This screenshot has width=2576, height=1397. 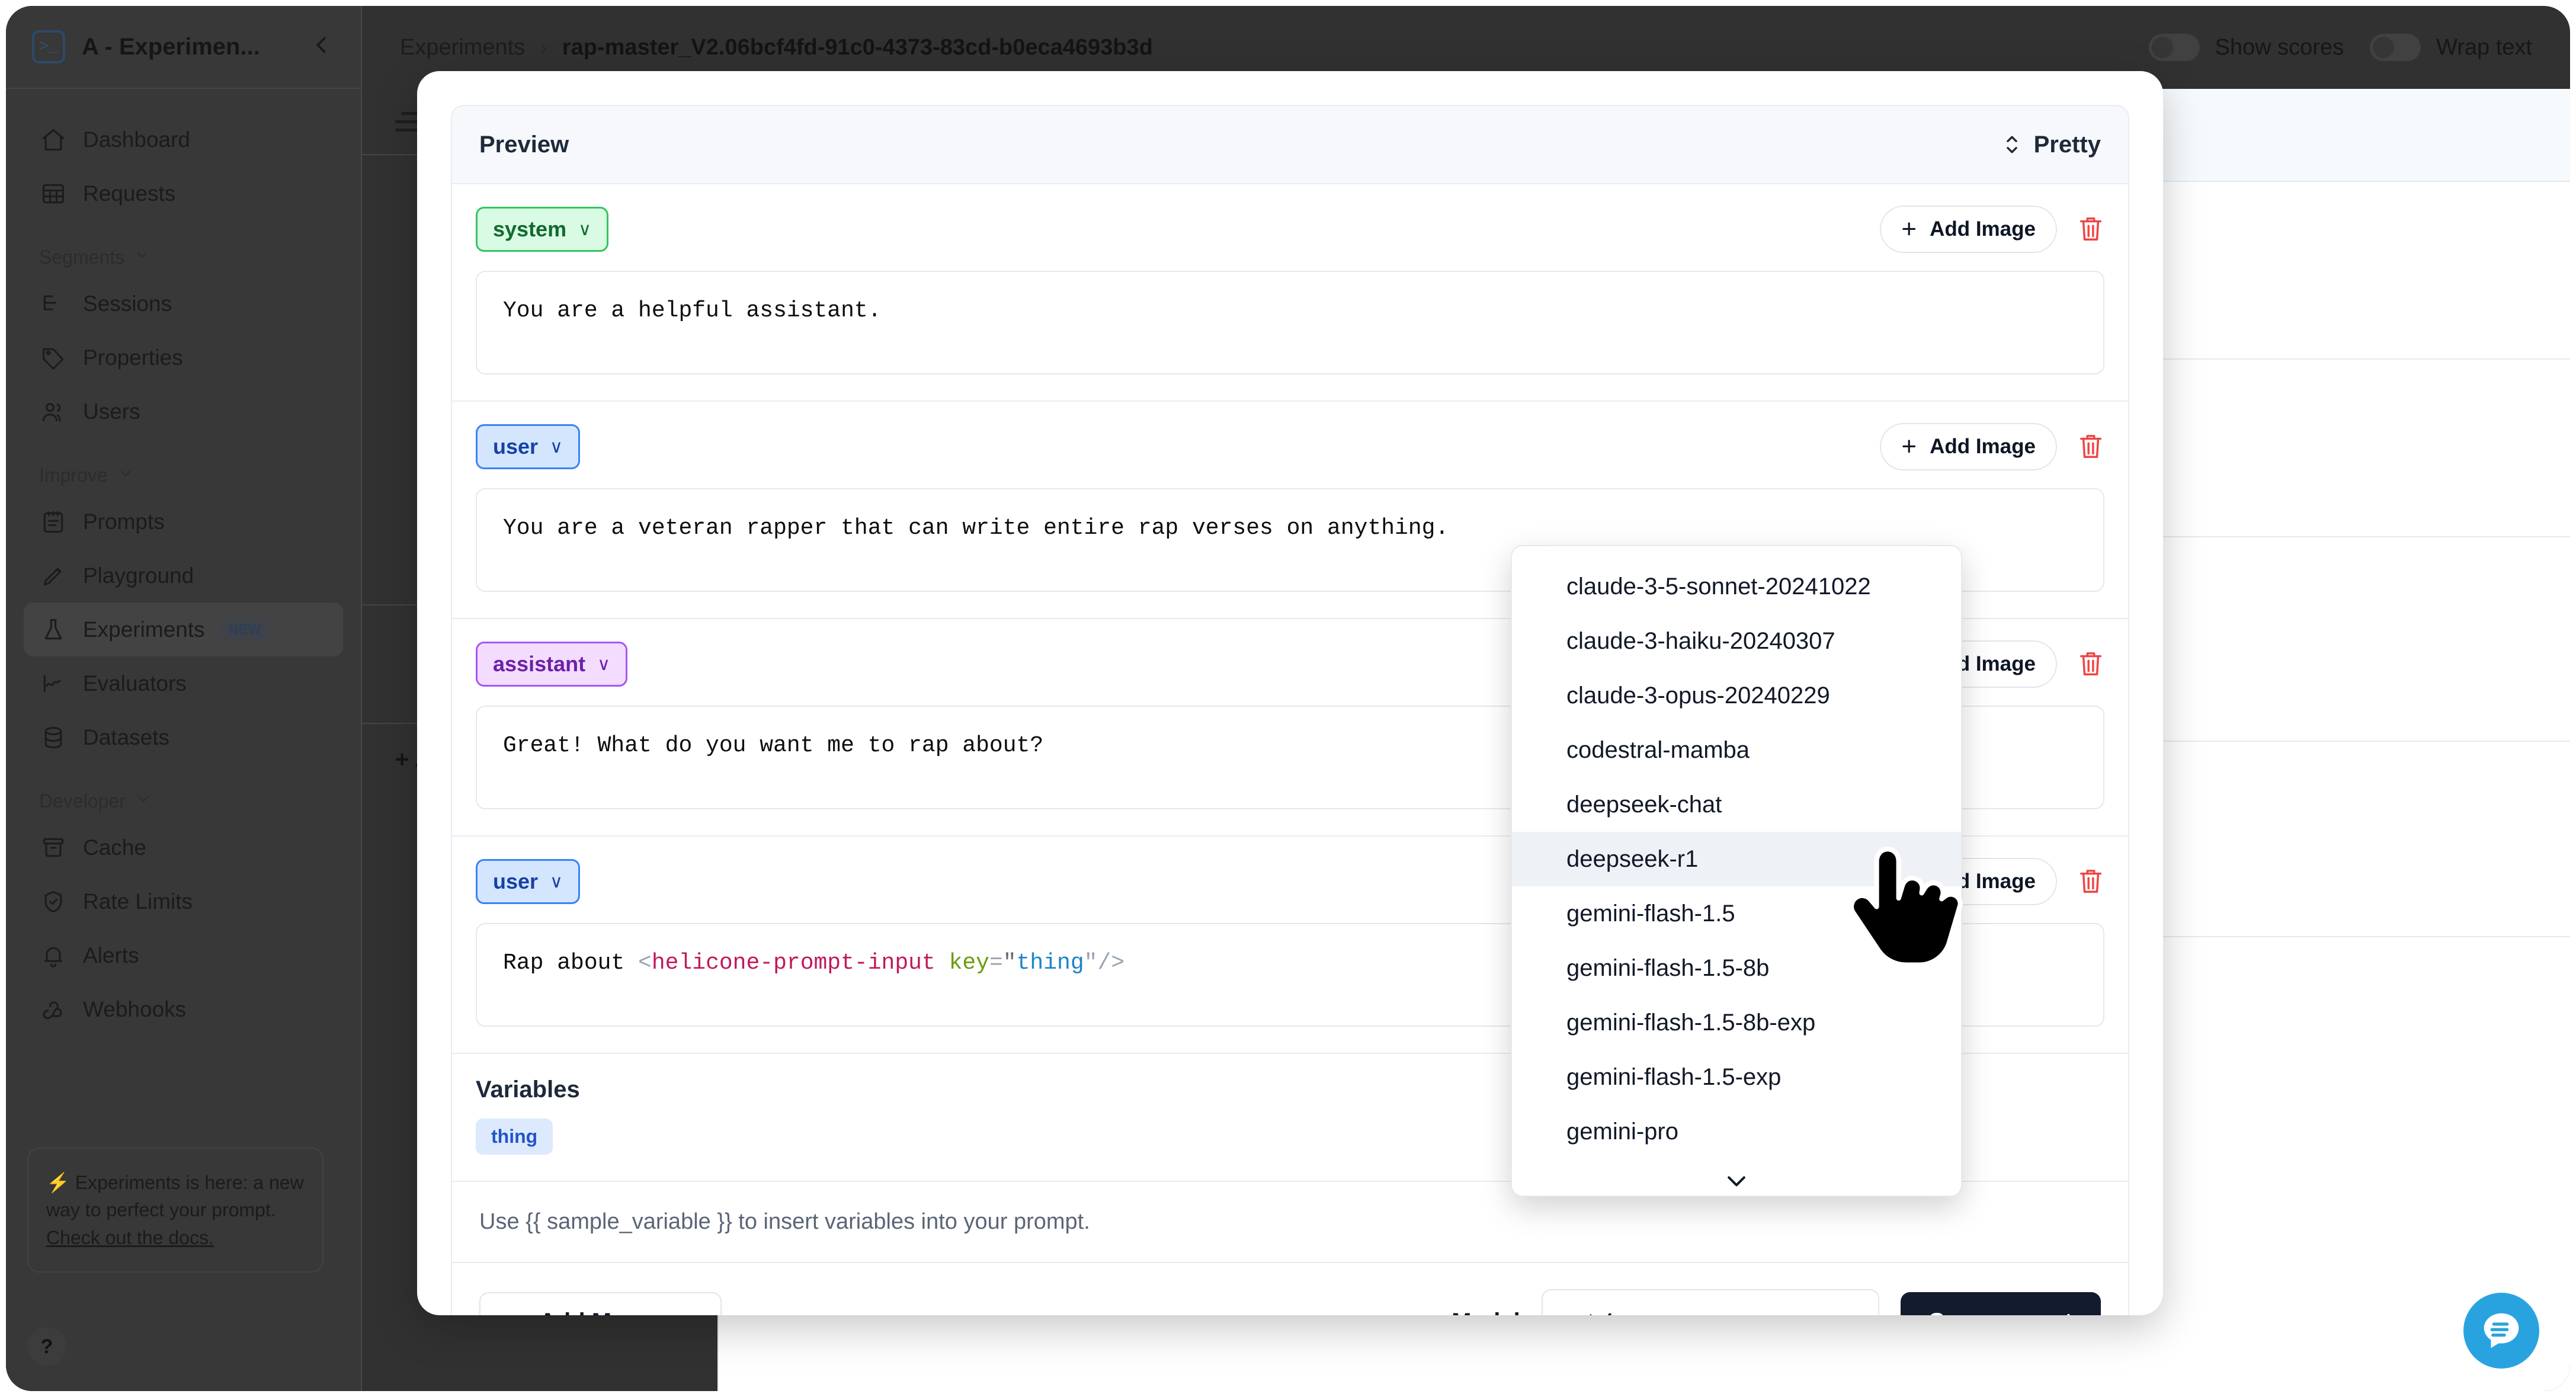 I want to click on dropdown-option: gemini-flash-1.5-exp, so click(x=1736, y=1077).